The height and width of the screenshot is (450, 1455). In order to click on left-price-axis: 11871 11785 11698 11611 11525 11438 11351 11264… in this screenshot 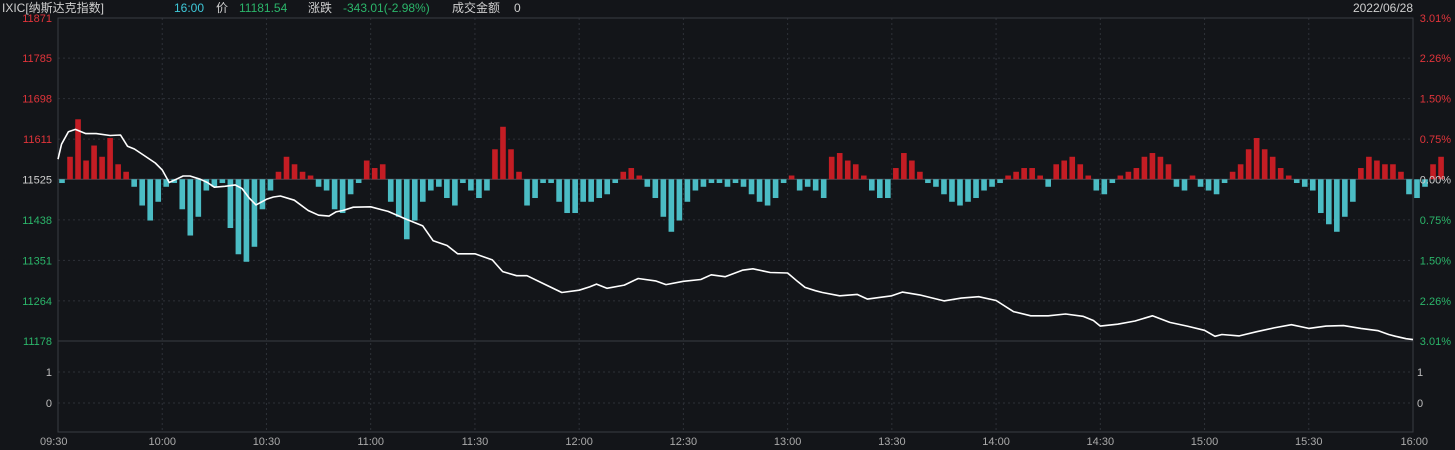, I will do `click(37, 180)`.